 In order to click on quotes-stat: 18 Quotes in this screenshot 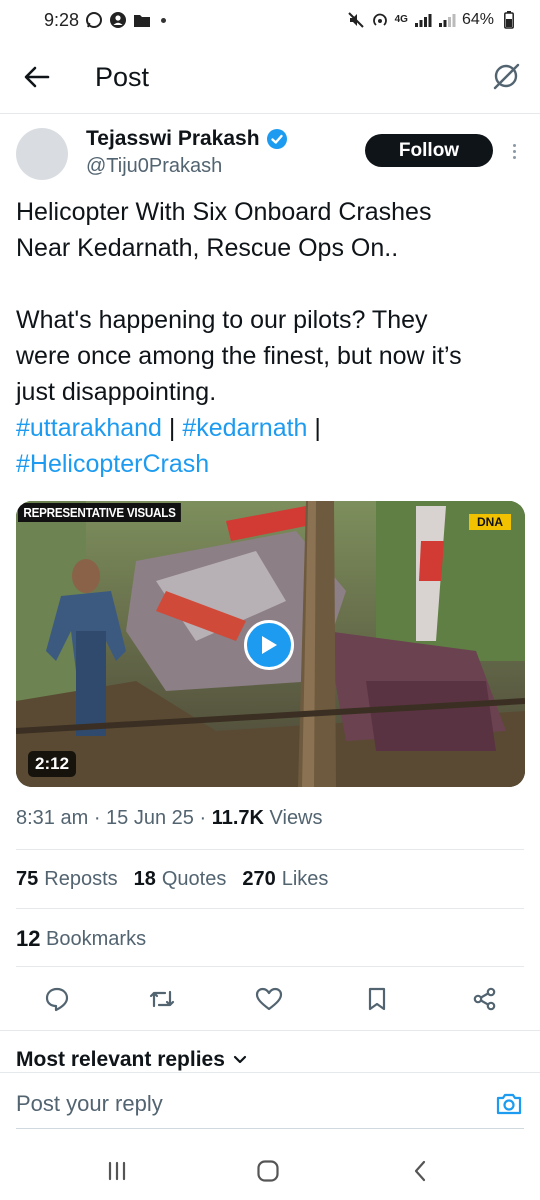, I will do `click(180, 879)`.